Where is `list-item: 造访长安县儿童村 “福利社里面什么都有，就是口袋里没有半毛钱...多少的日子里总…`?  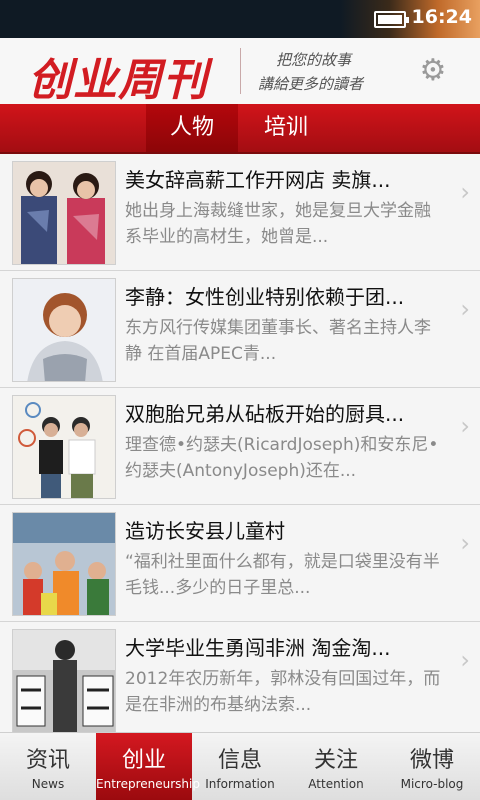 list-item: 造访长安县儿童村 “福利社里面什么都有，就是口袋里没有半毛钱...多少的日子里总… is located at coordinates (240, 563).